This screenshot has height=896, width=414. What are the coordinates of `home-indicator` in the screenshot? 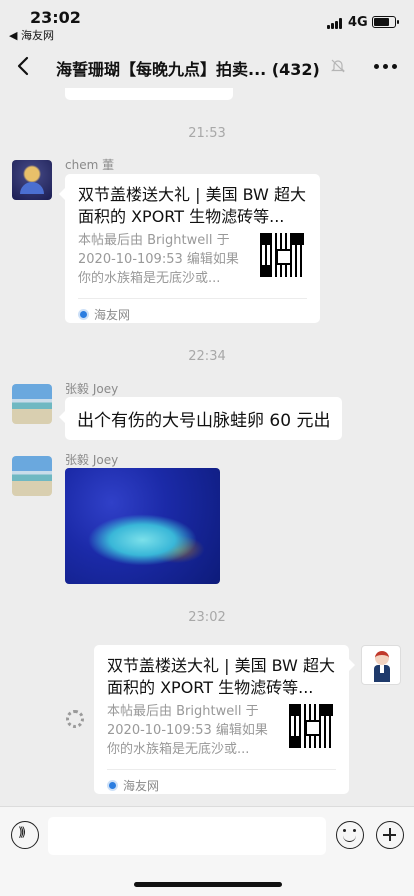 It's located at (208, 884).